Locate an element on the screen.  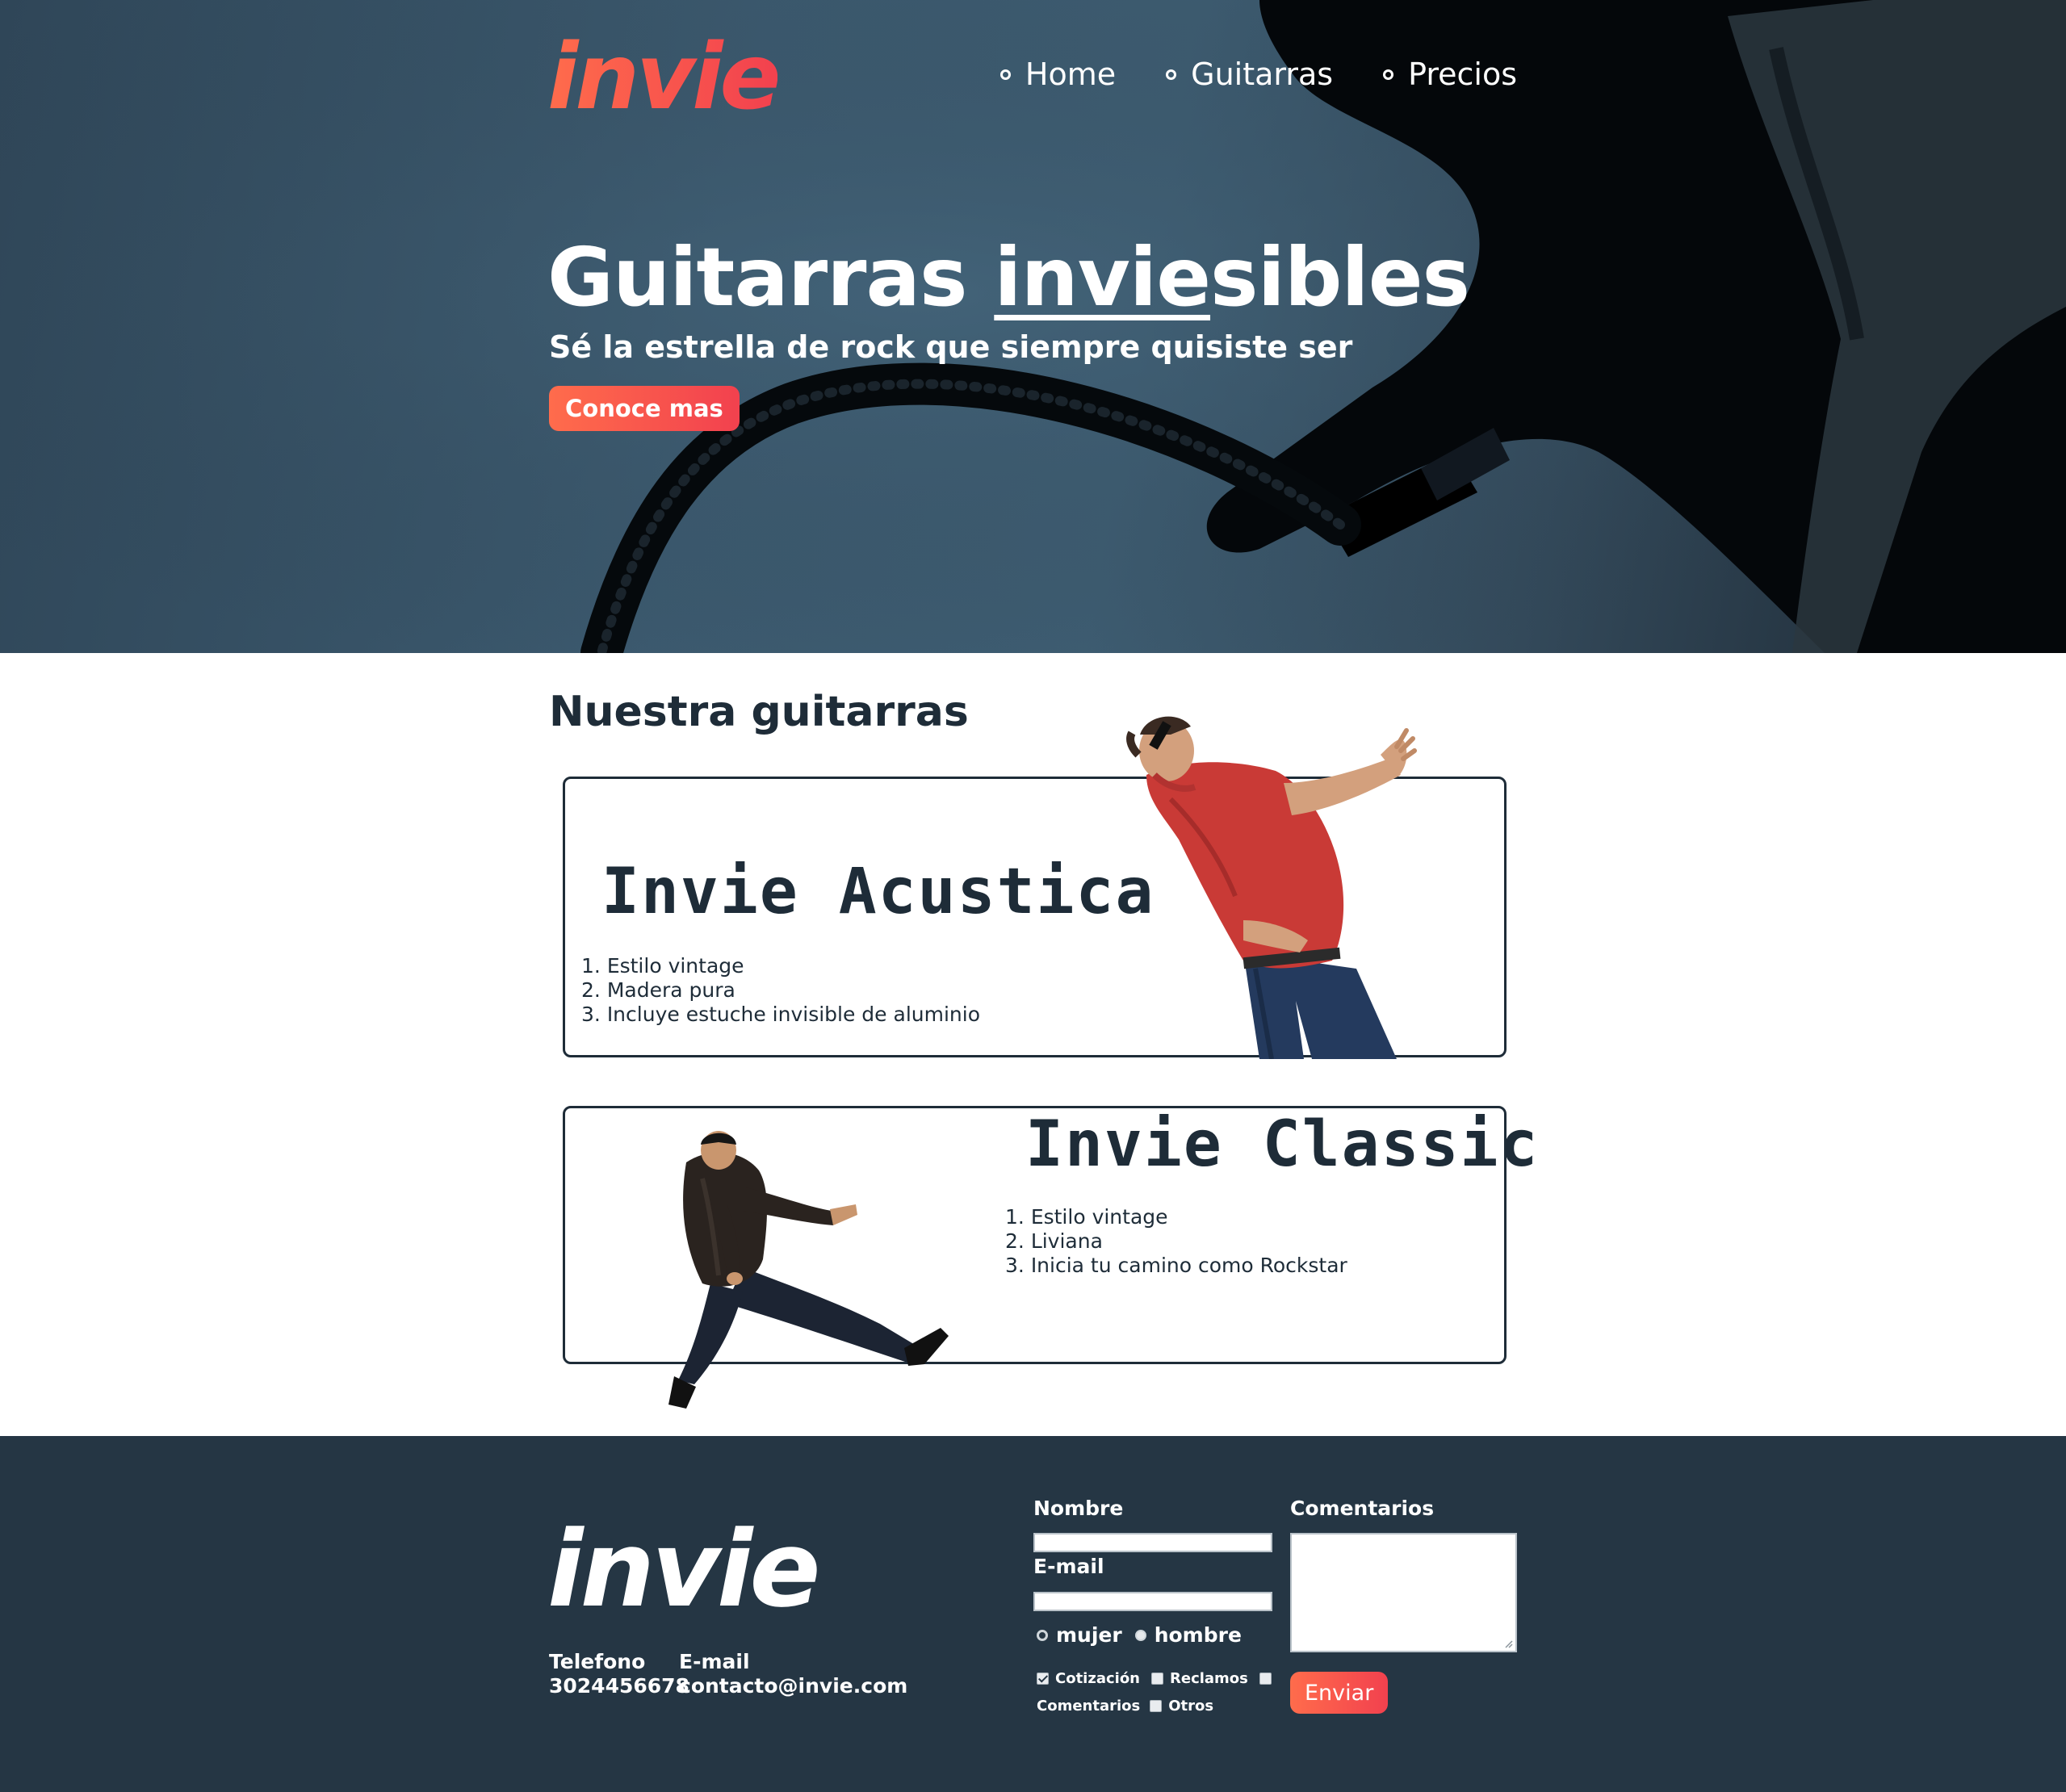
nav-item-label: Precios is located at coordinates (1462, 74).